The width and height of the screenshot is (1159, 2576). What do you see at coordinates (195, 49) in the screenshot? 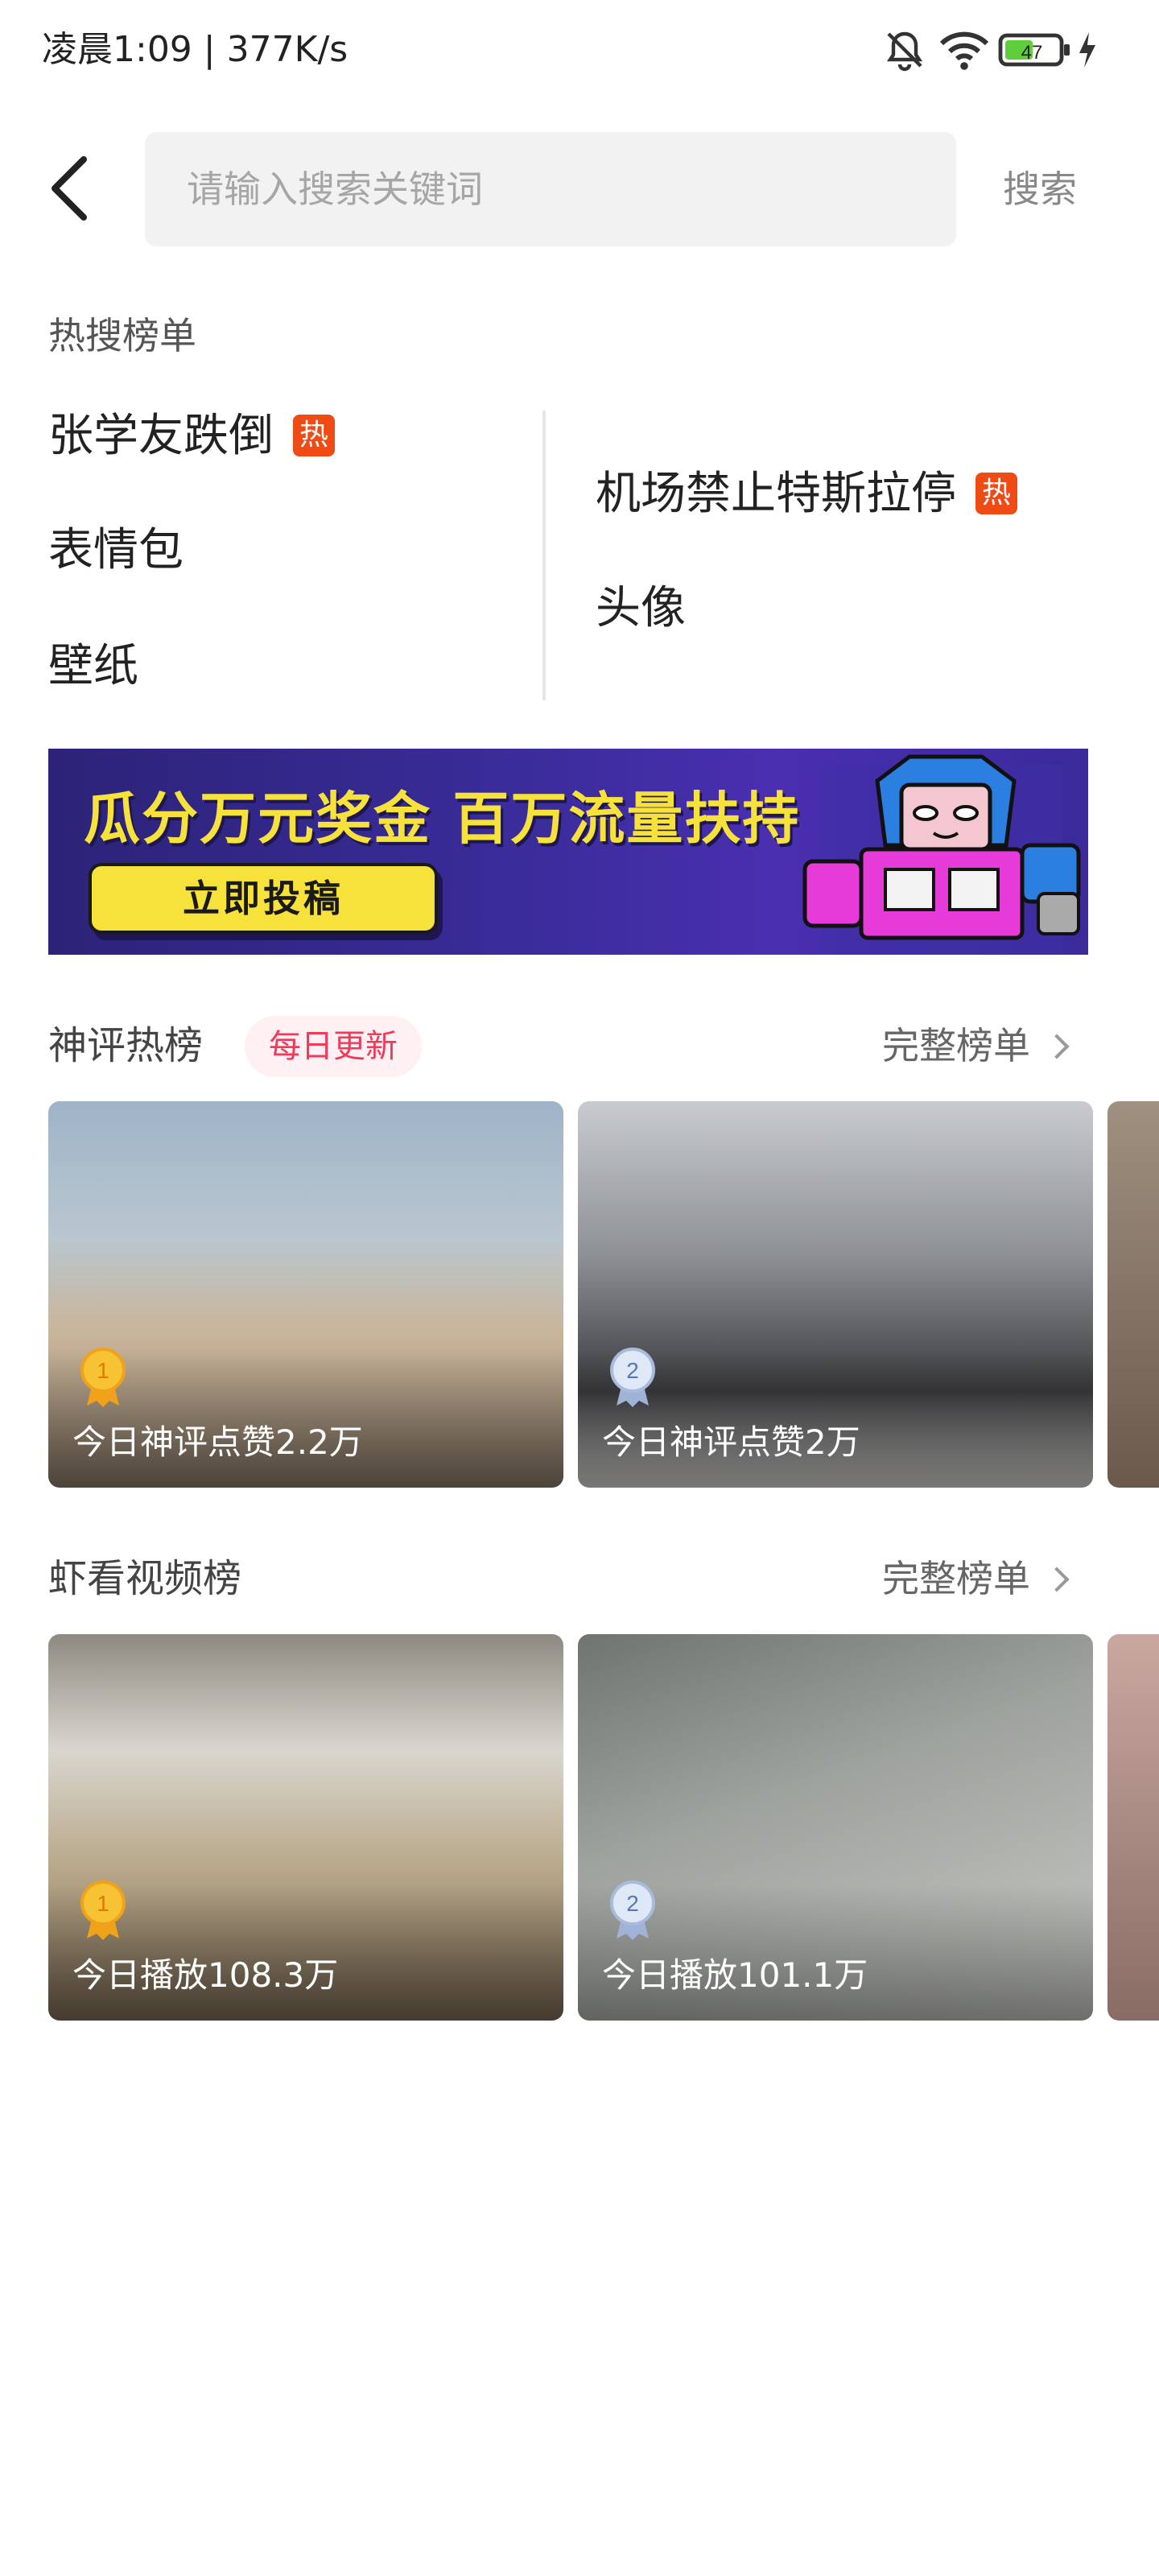
I see `status-time: 凌晨1:09 | 377K/s` at bounding box center [195, 49].